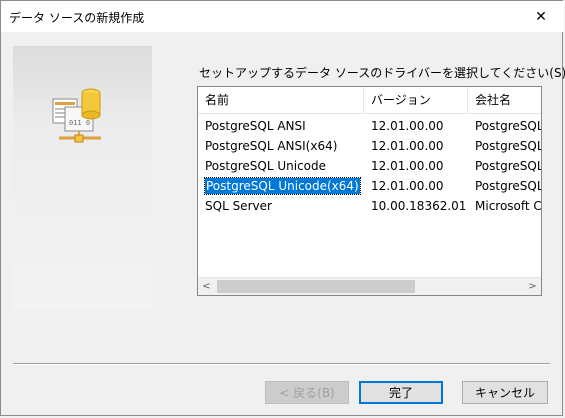  Describe the element at coordinates (508, 206) in the screenshot. I see `driver-company: Microsoft Corporation` at that location.